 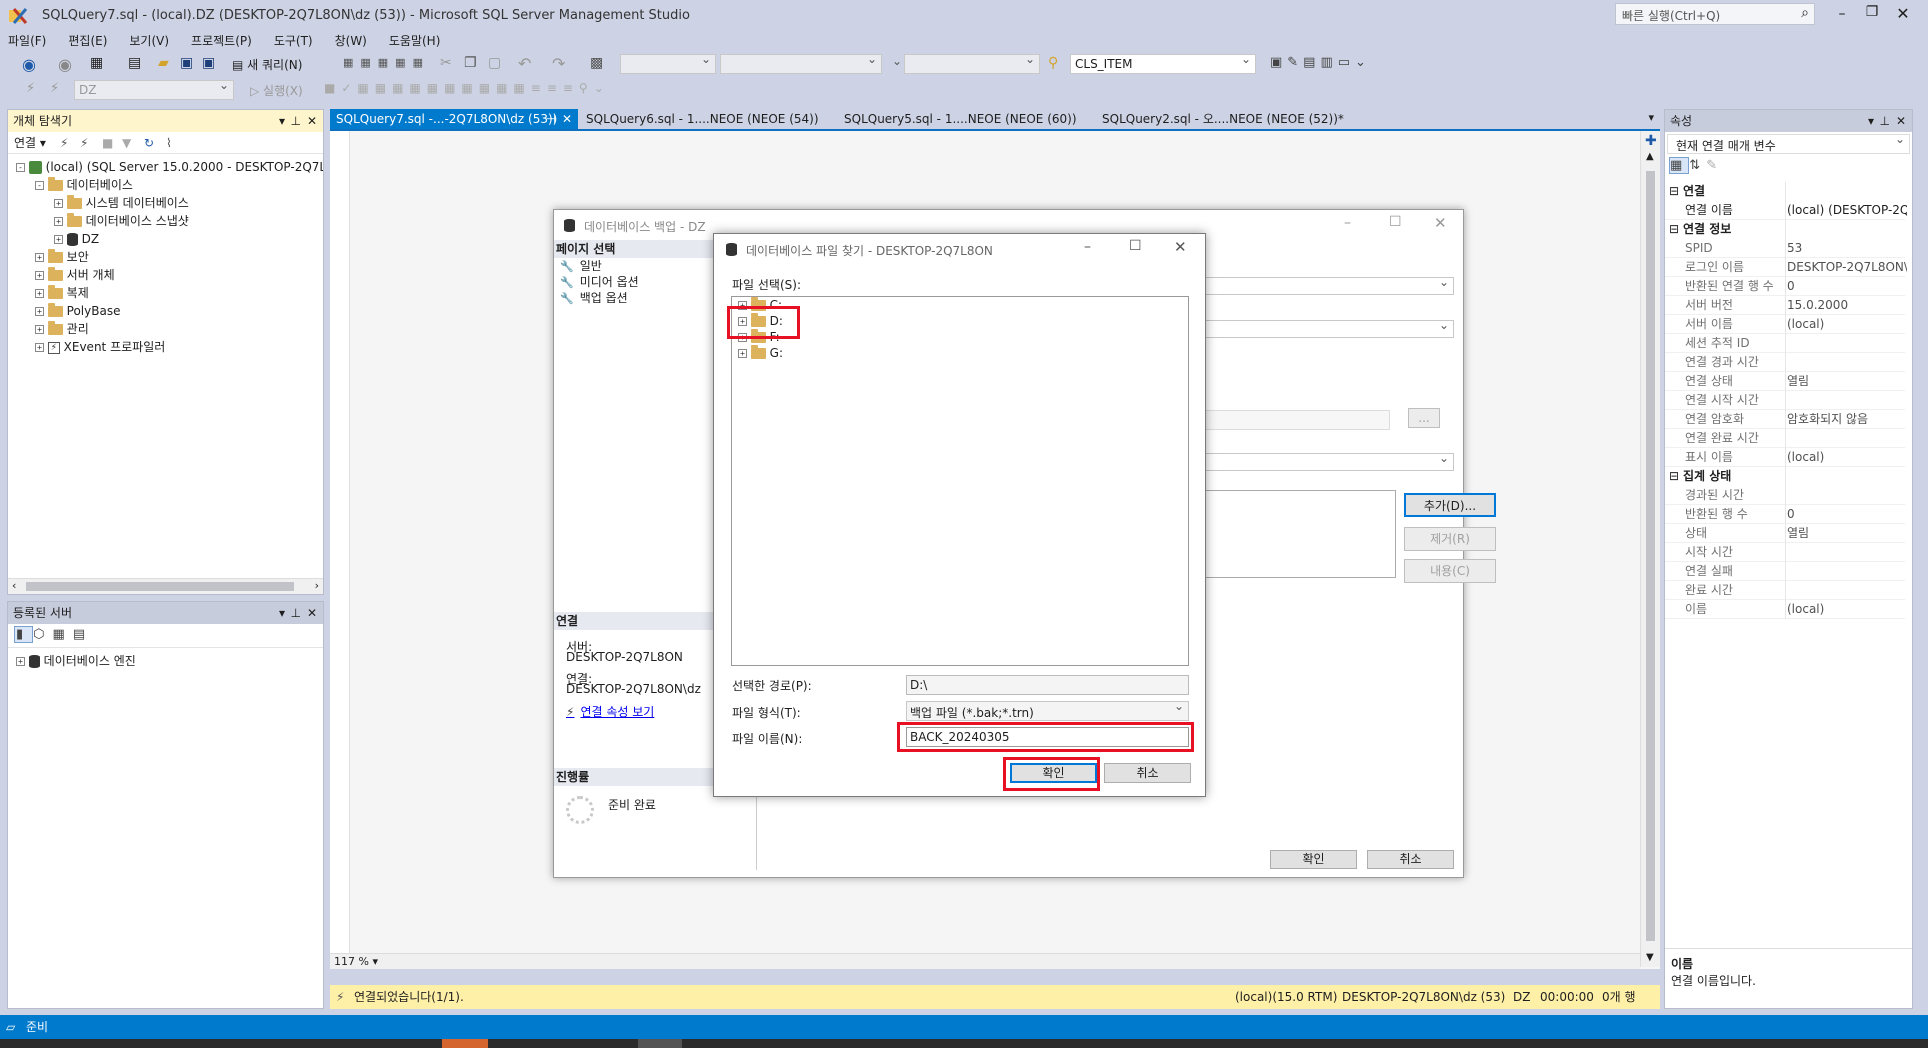 I want to click on database-engine-icon: ▮, so click(x=24, y=634).